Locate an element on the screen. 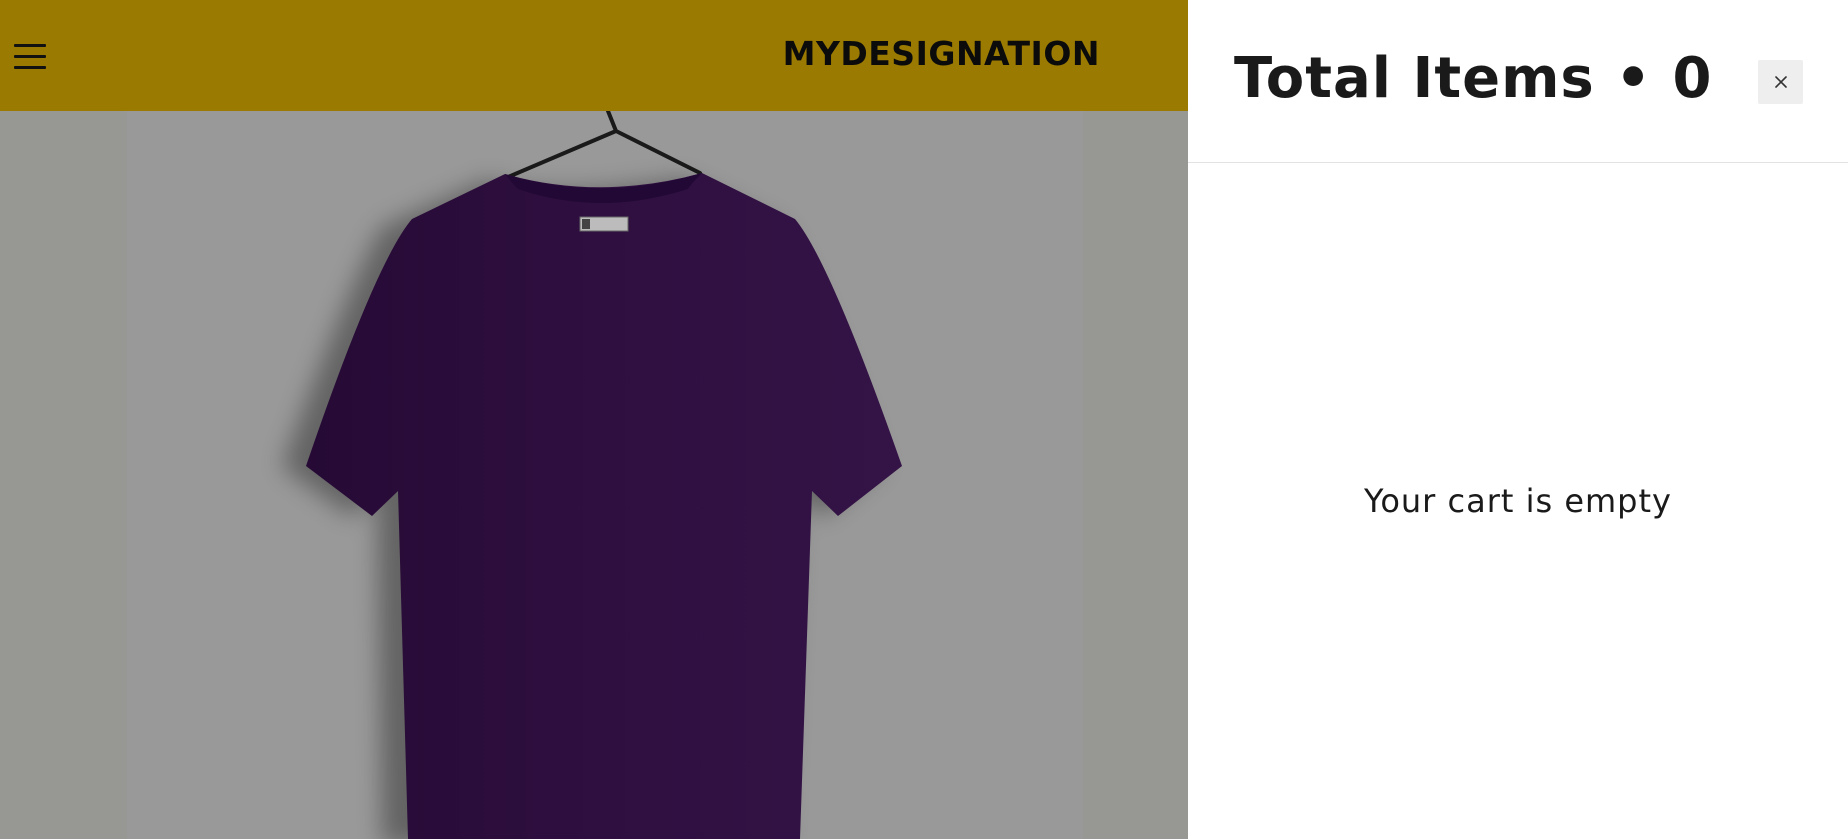 This screenshot has height=839, width=1848. close-button is located at coordinates (1780, 82).